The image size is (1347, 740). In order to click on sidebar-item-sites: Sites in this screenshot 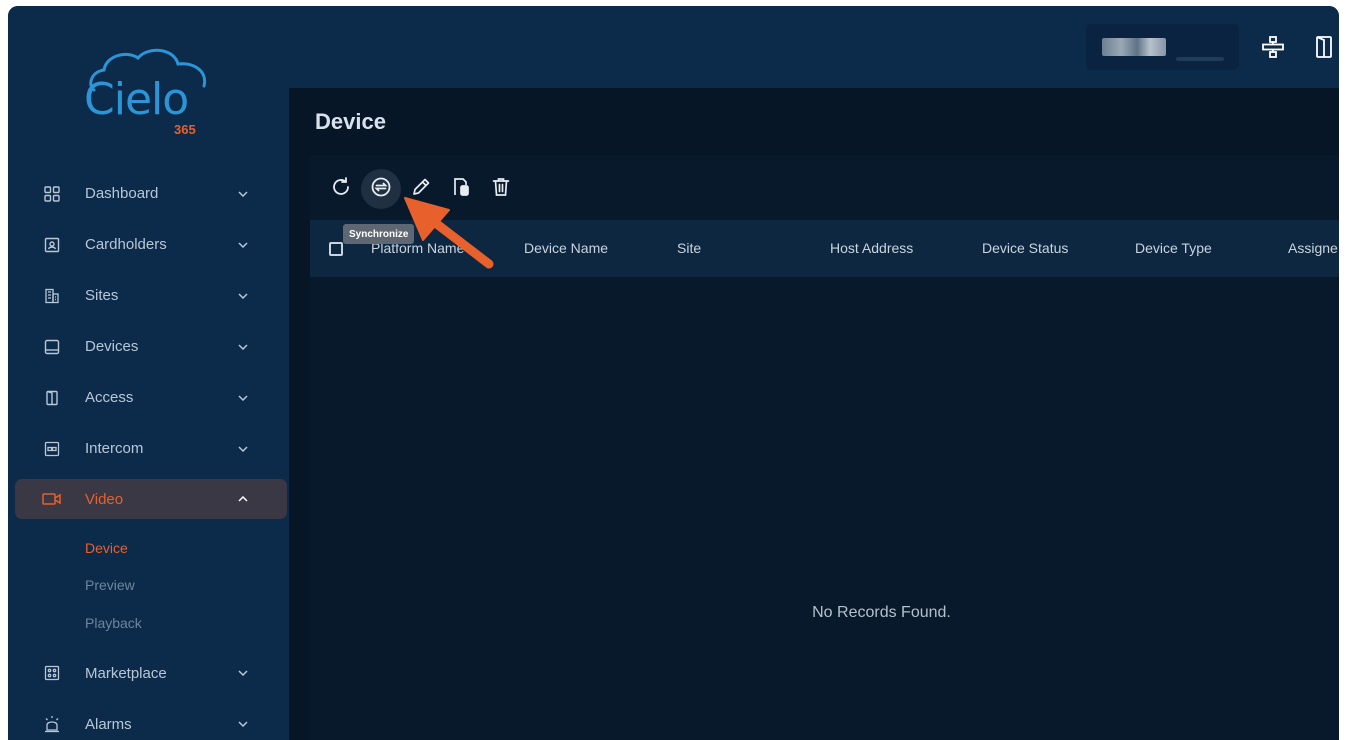, I will do `click(148, 295)`.